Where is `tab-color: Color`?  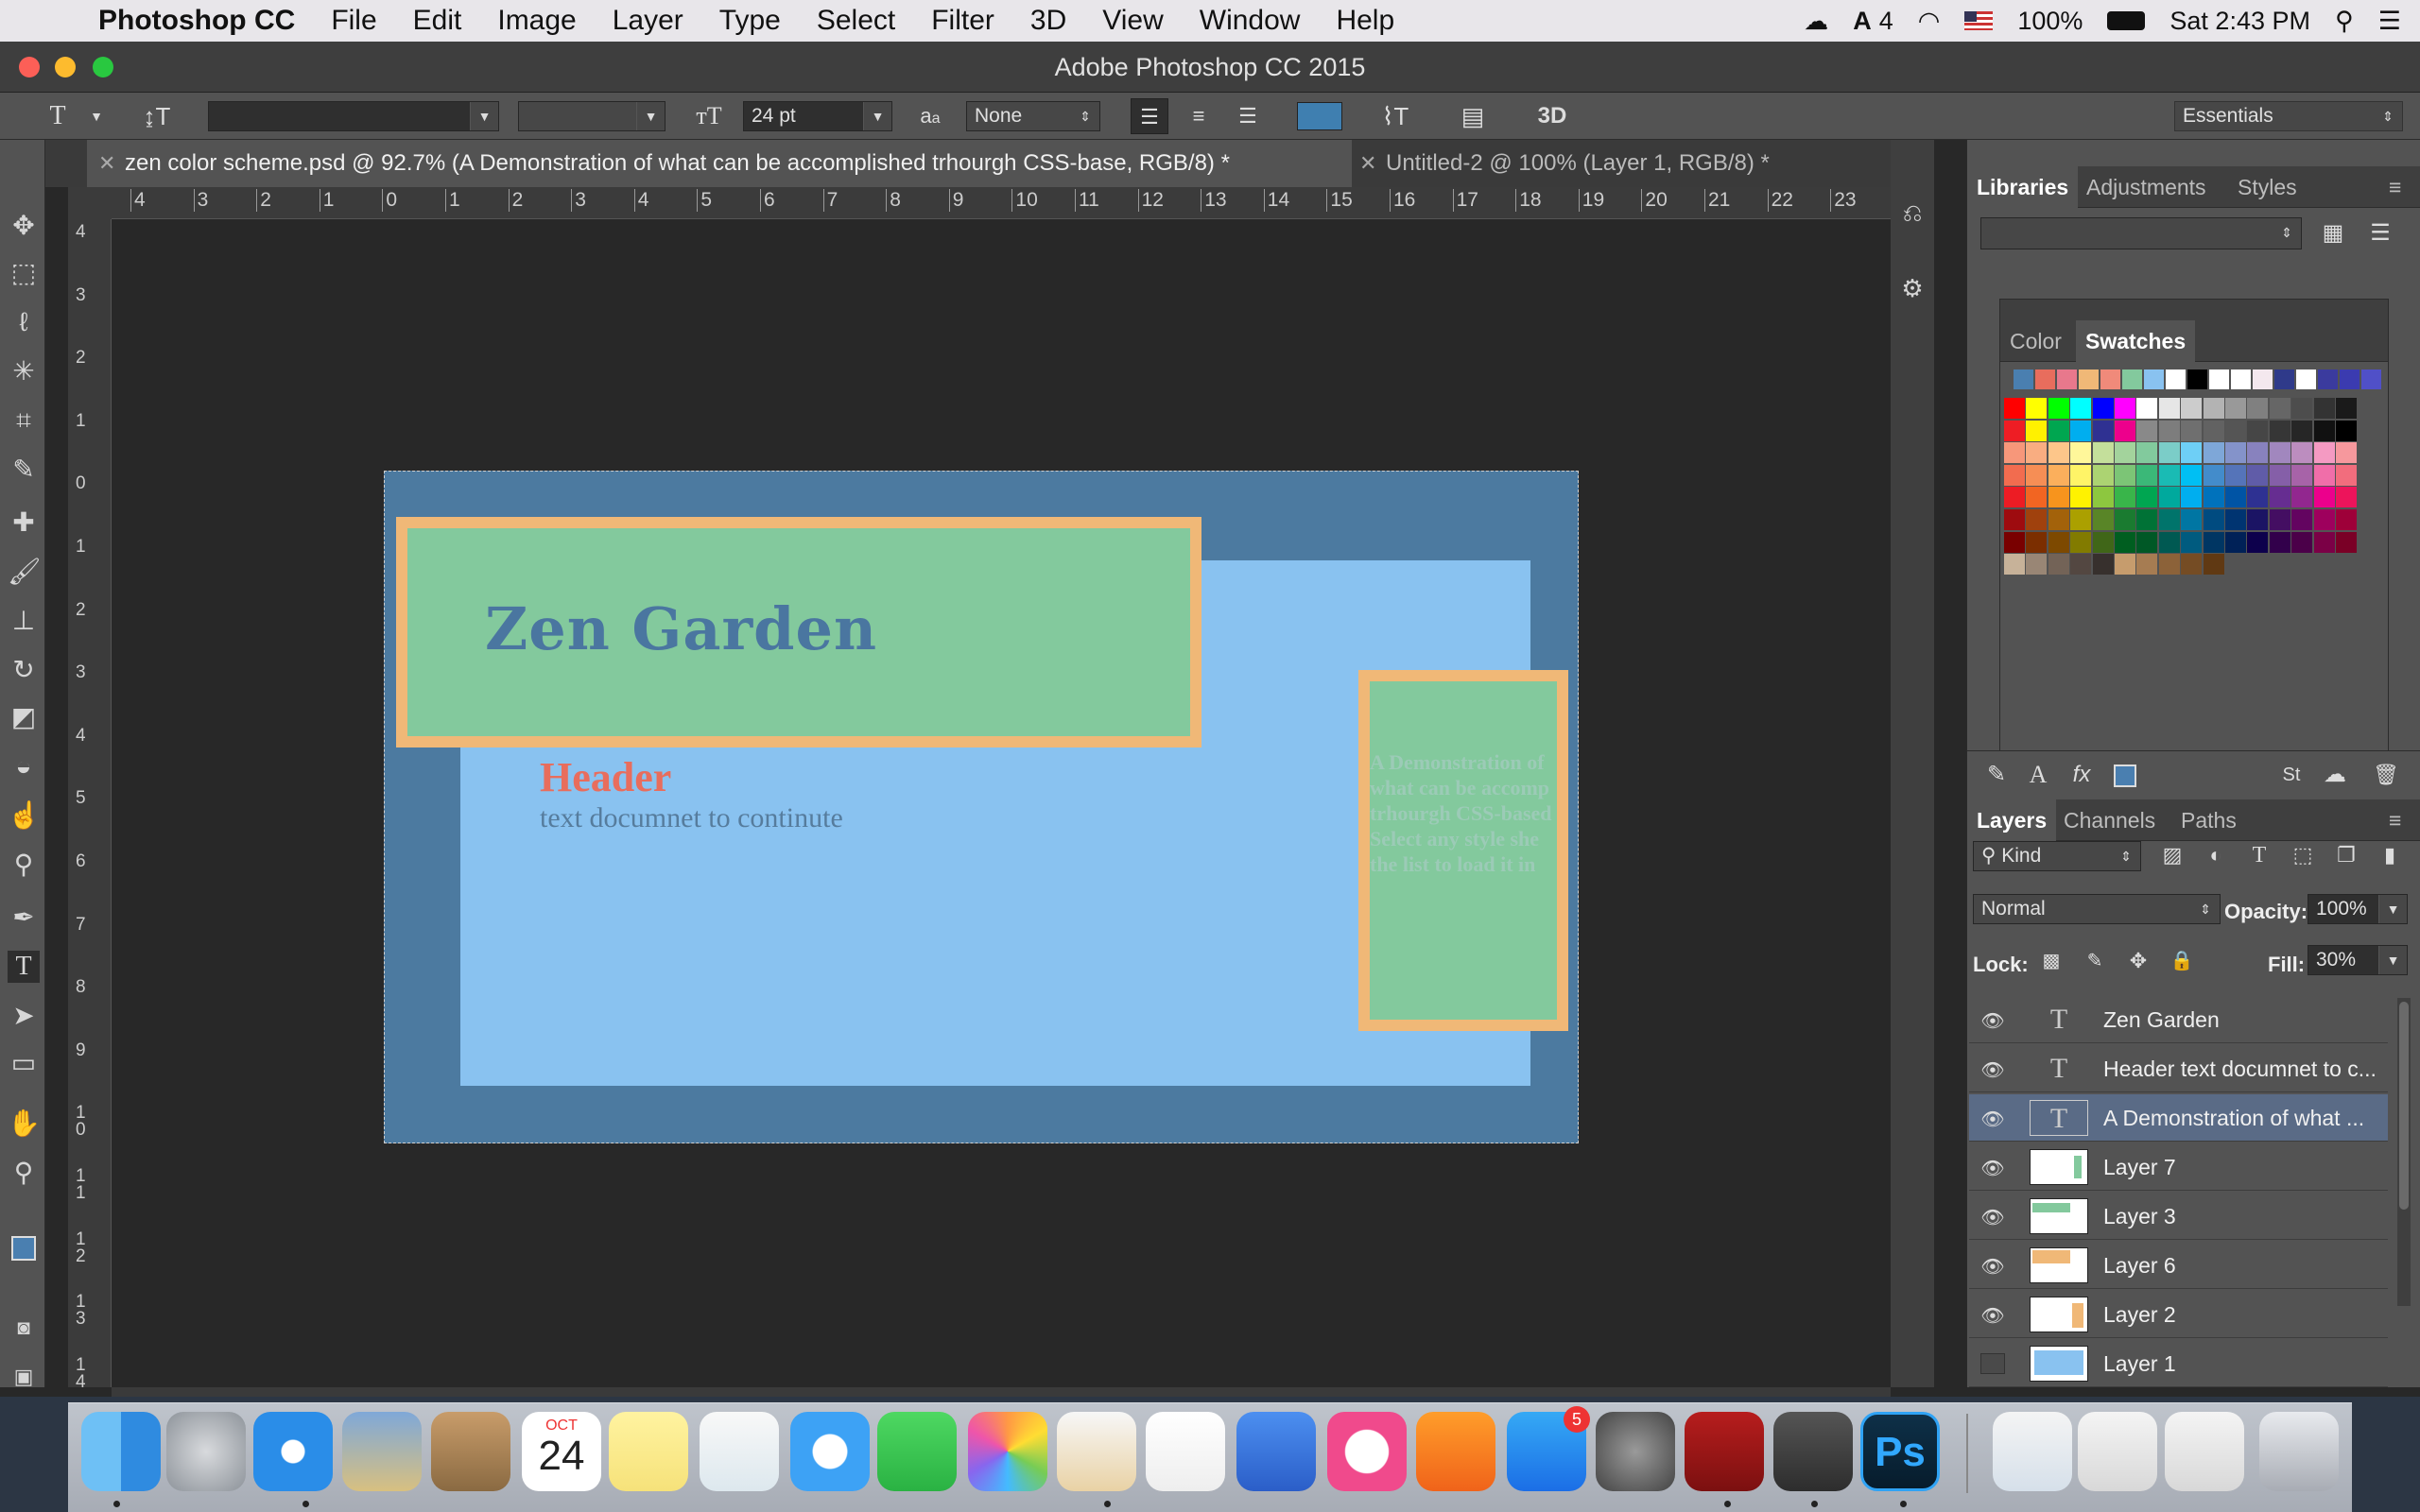
tab-color: Color is located at coordinates (2035, 341).